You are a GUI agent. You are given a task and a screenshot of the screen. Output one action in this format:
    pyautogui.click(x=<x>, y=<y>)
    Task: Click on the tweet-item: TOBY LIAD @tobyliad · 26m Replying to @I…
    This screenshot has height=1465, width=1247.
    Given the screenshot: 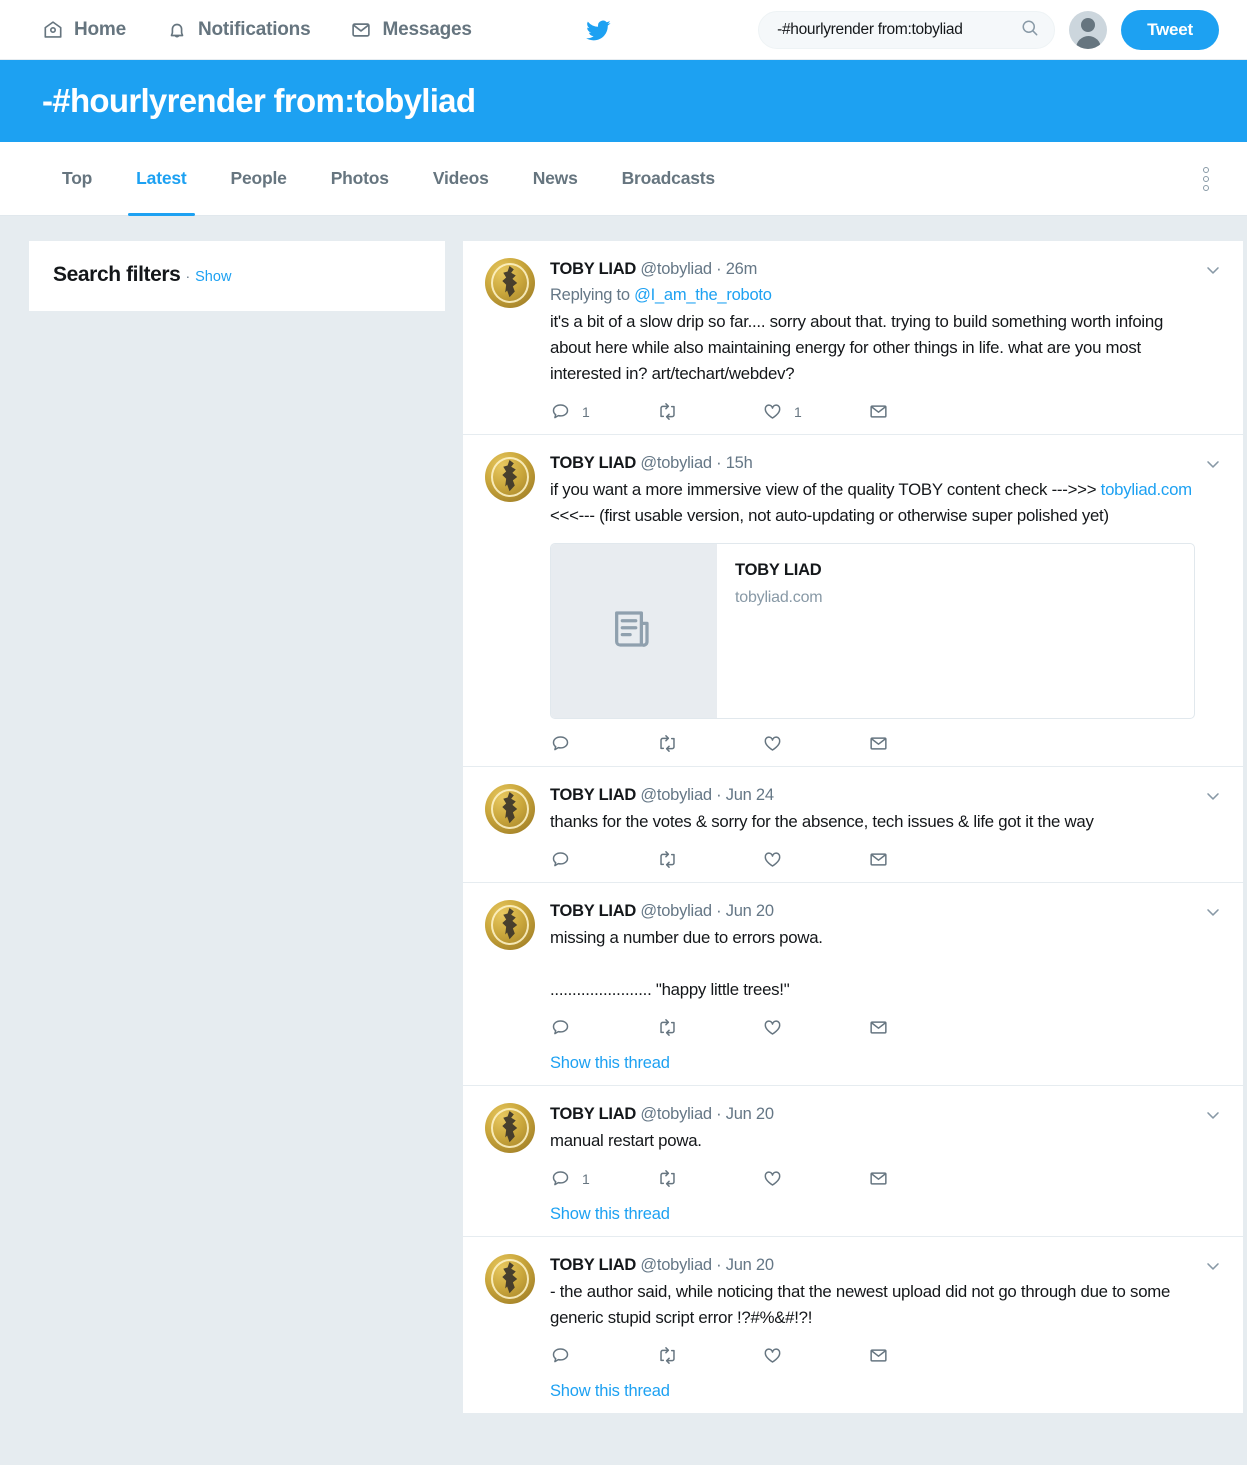 What is the action you would take?
    pyautogui.click(x=853, y=338)
    